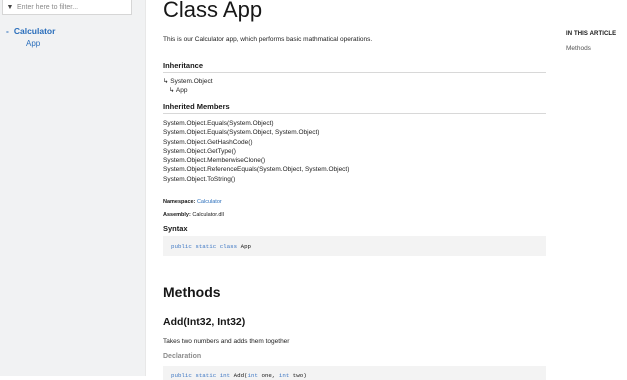 The height and width of the screenshot is (380, 627). Describe the element at coordinates (204, 246) in the screenshot. I see `syntax-keywords: public static class` at that location.